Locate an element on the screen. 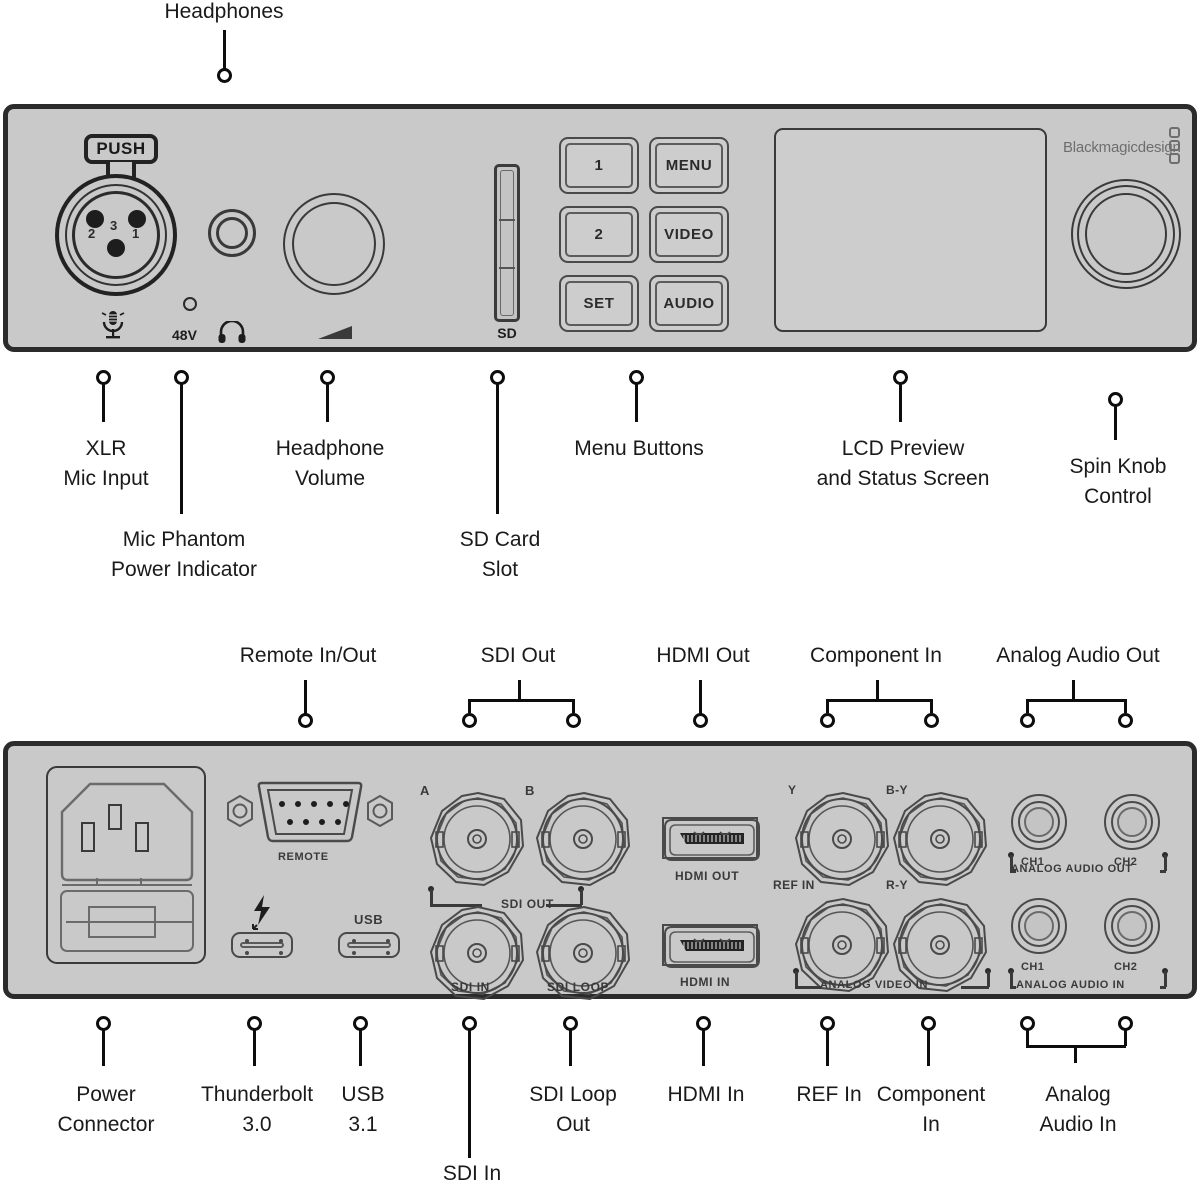 The height and width of the screenshot is (1189, 1200). fuse-holder is located at coordinates (127, 921).